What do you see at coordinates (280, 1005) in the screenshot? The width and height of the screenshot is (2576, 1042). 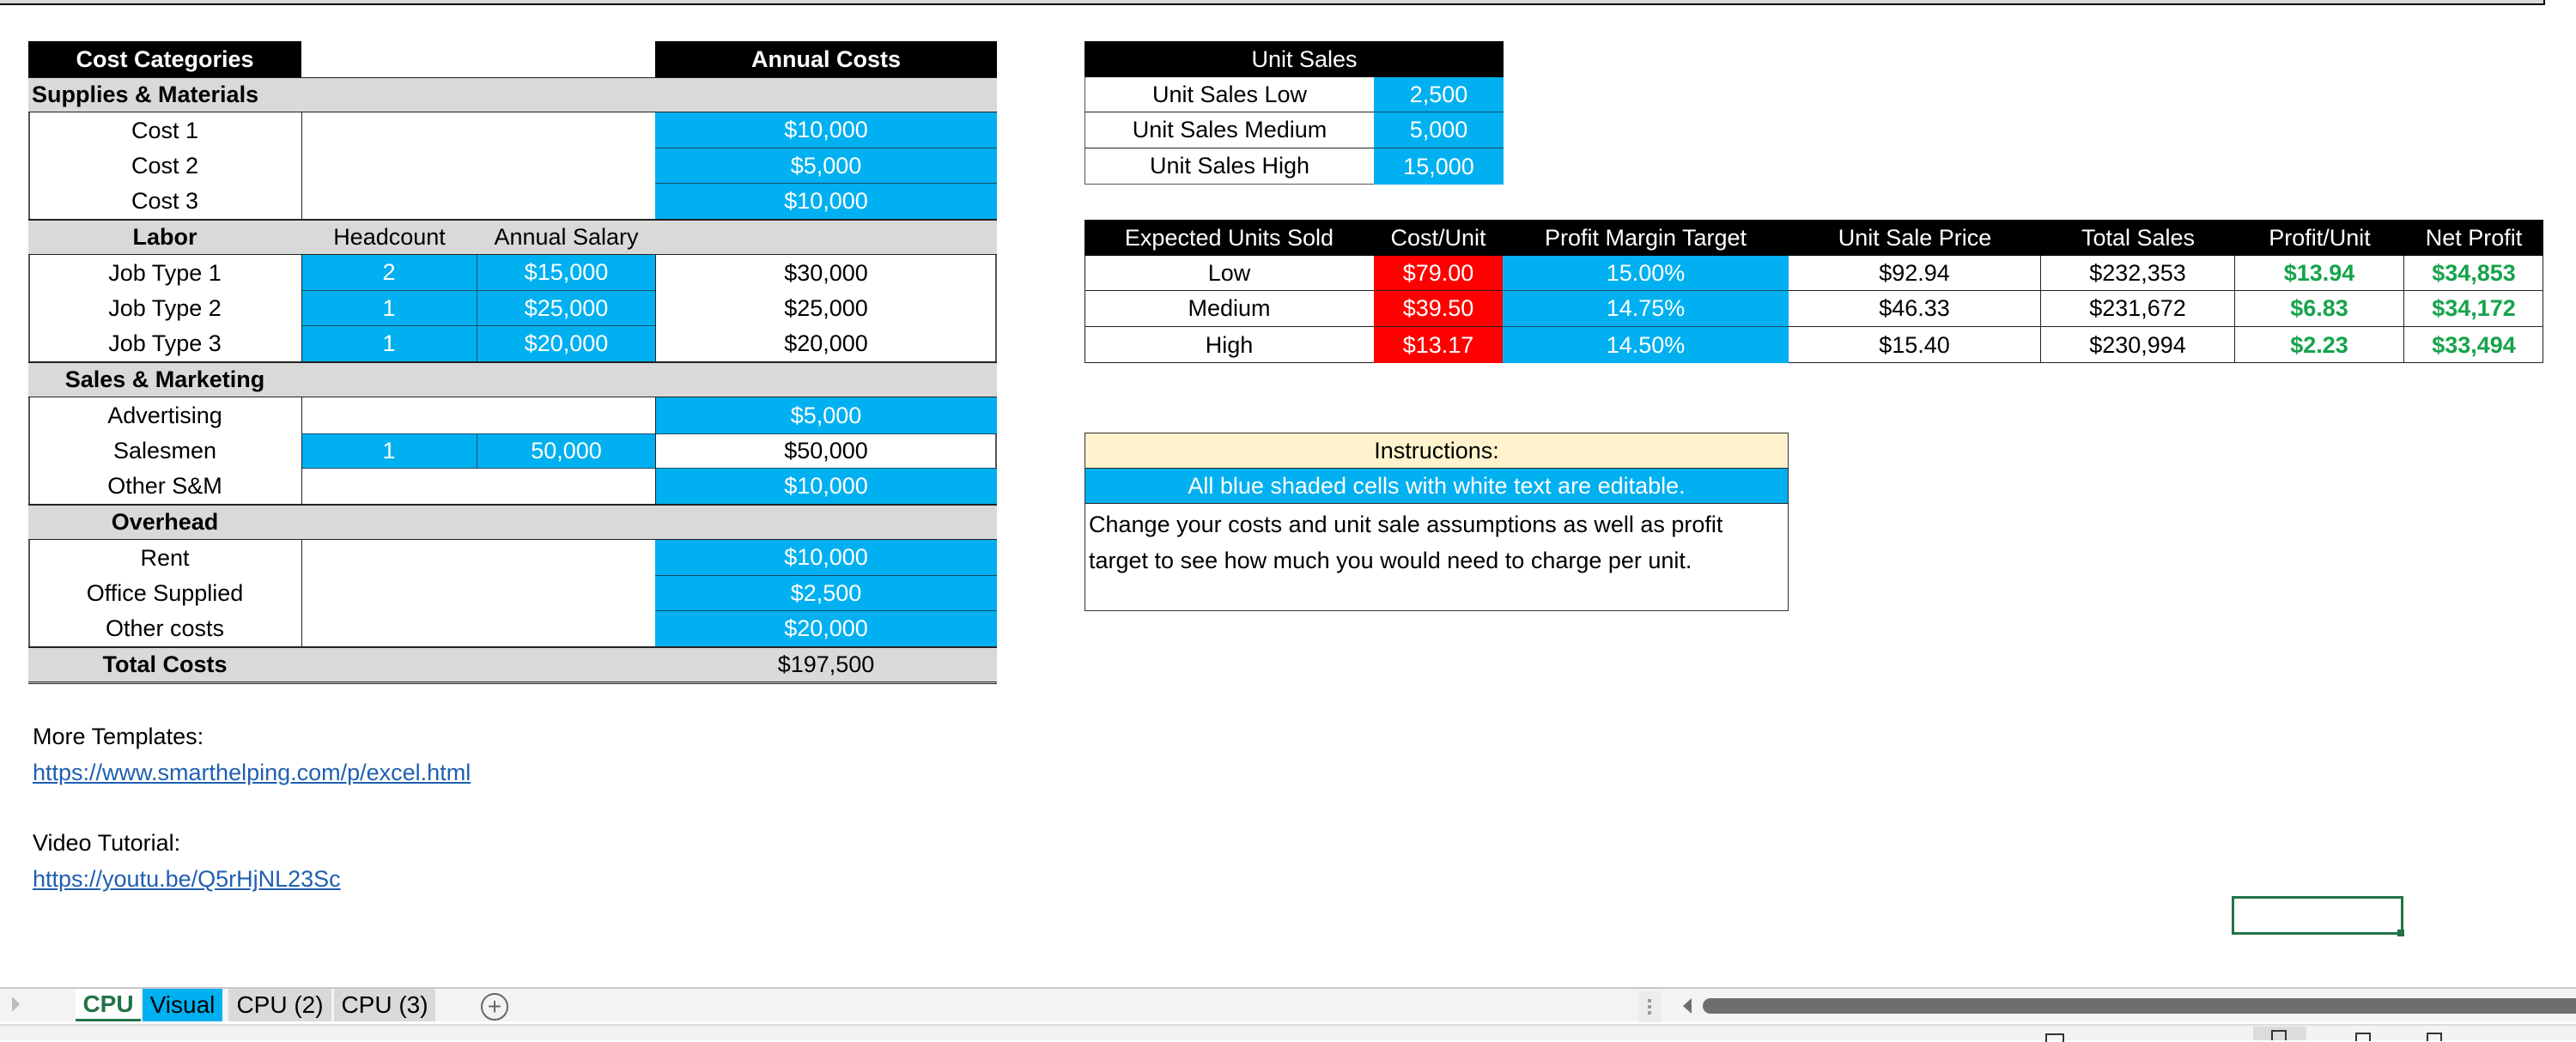 I see `sheet-tab-cpu-2: CPU (2)` at bounding box center [280, 1005].